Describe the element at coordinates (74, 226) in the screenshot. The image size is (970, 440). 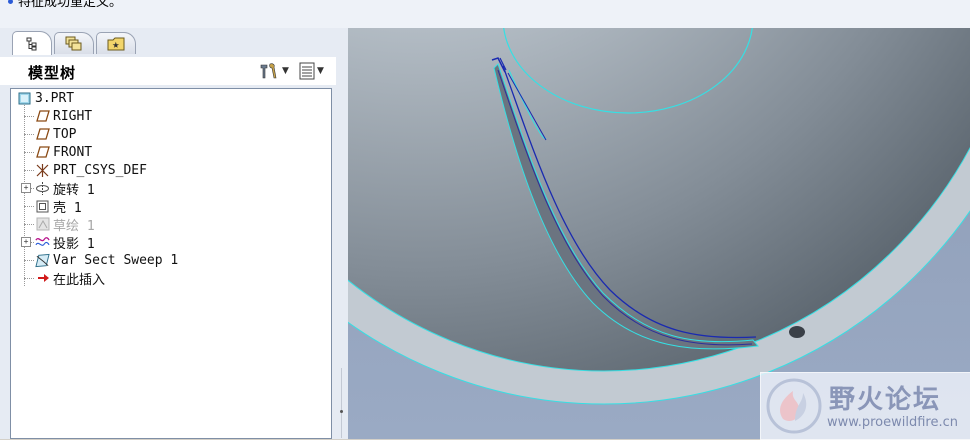
I see `tree-item-label: 草绘 1` at that location.